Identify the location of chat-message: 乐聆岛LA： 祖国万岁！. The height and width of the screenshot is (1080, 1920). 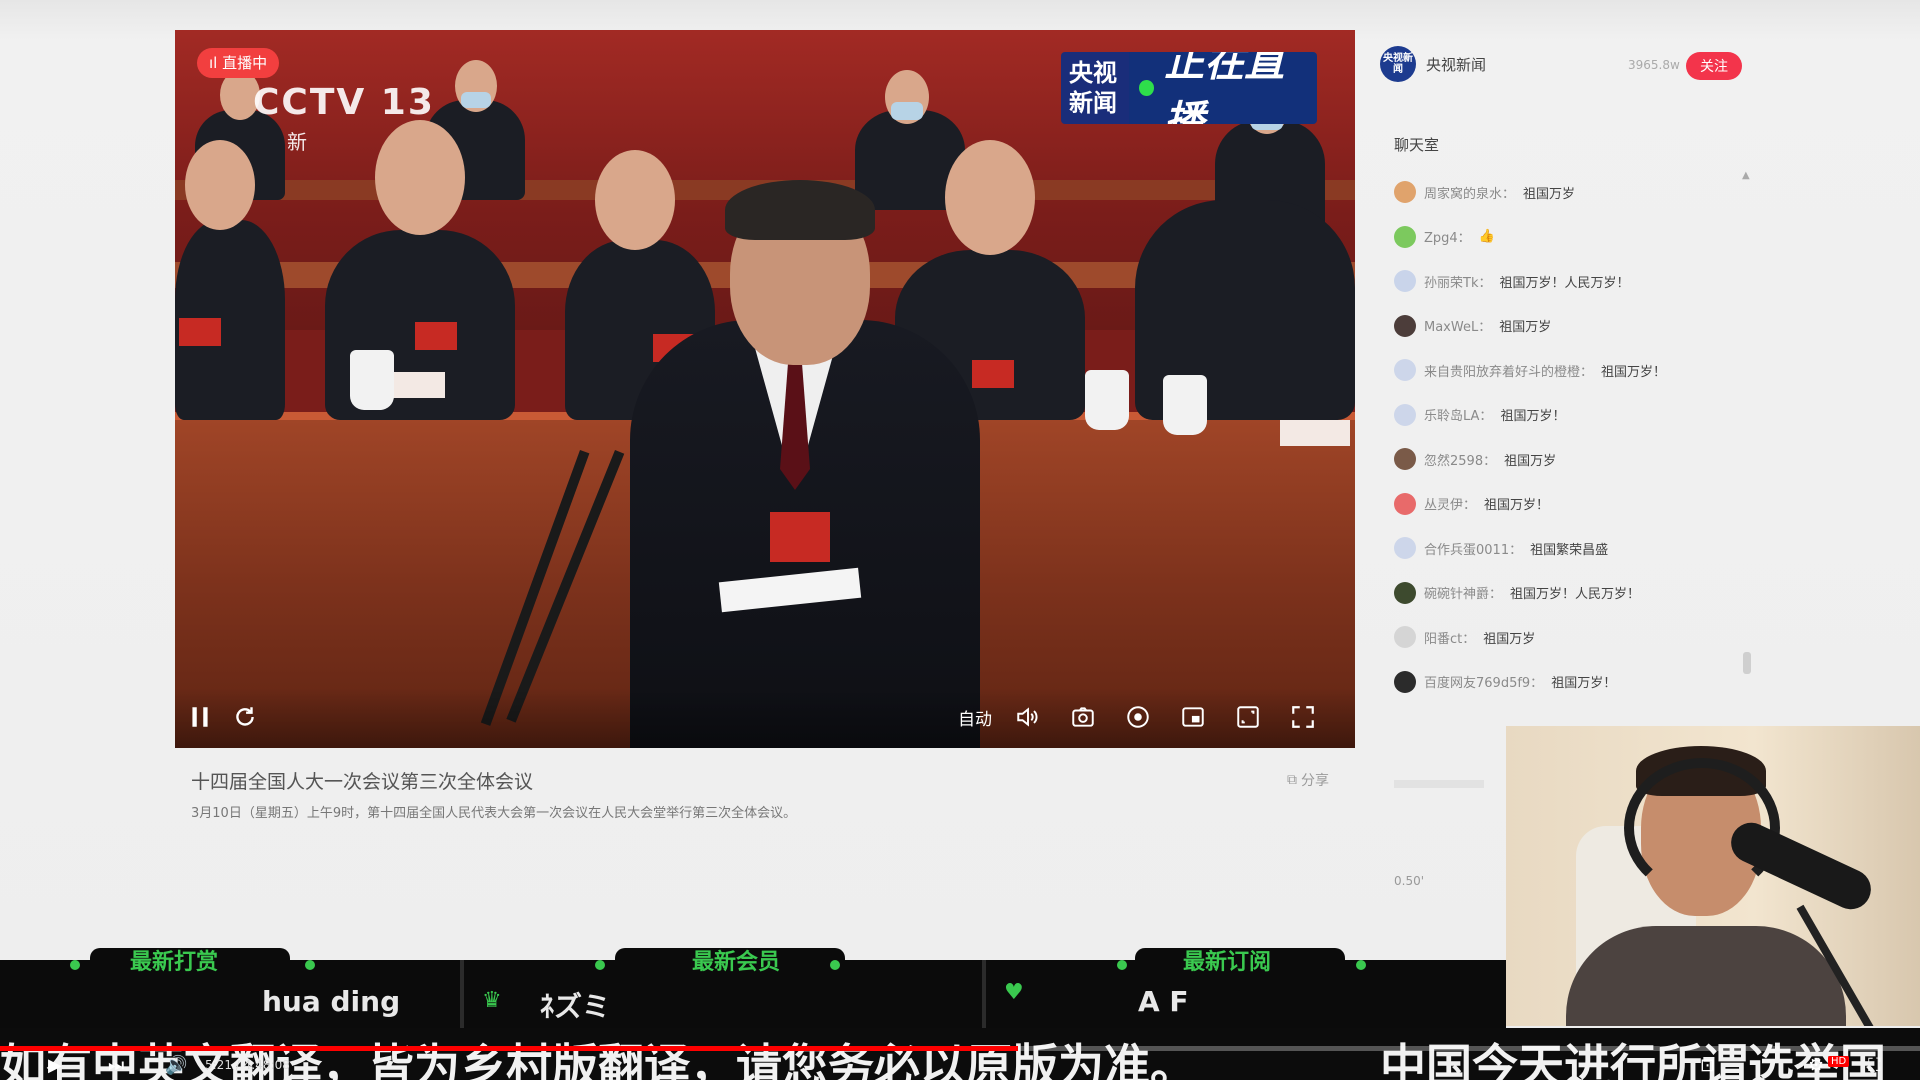
(1569, 415).